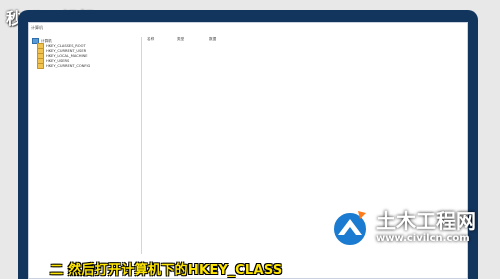  I want to click on tree-item-label: HKEY_CURRENT_CONFIG, so click(68, 65).